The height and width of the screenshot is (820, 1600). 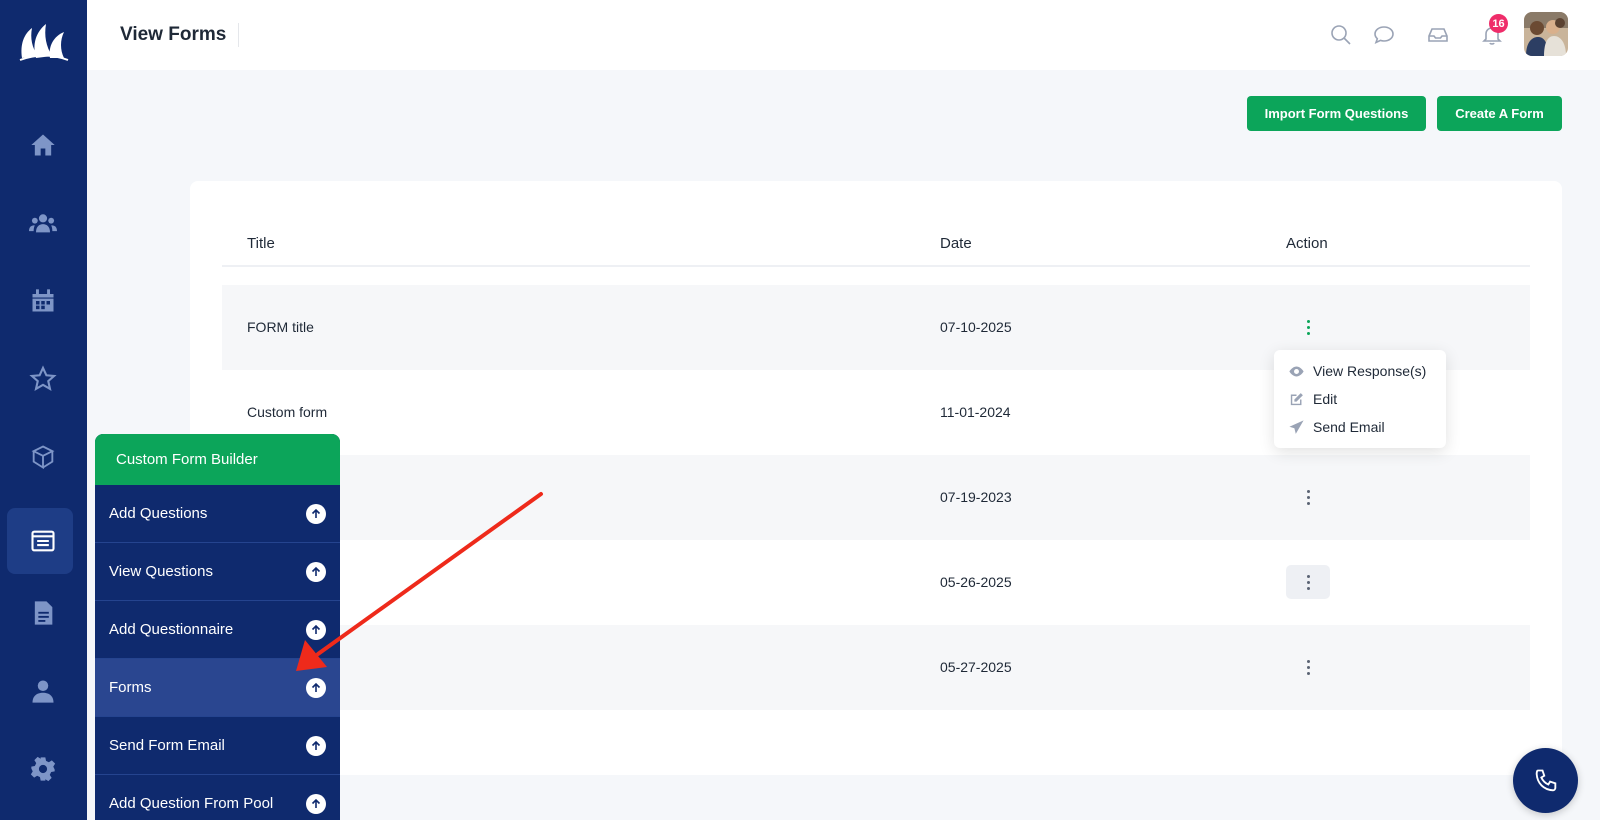 I want to click on row-title: Custom form, so click(x=287, y=412).